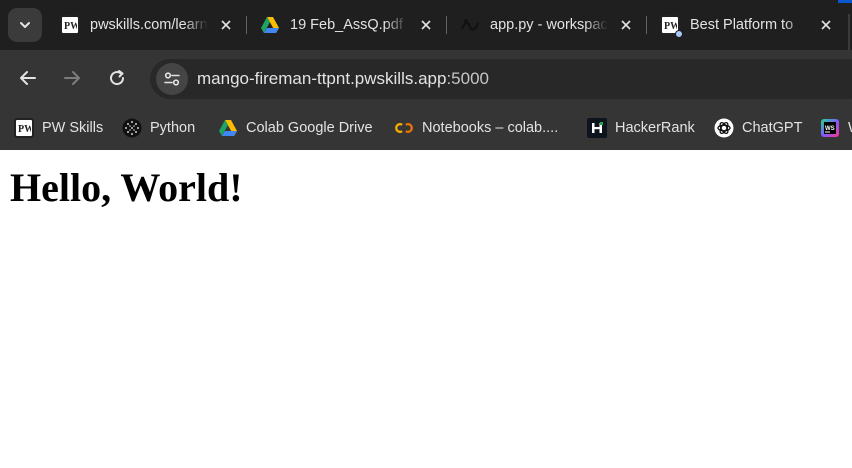 The width and height of the screenshot is (852, 468). Describe the element at coordinates (309, 128) in the screenshot. I see `bookmark-label: Colab Google Drive` at that location.